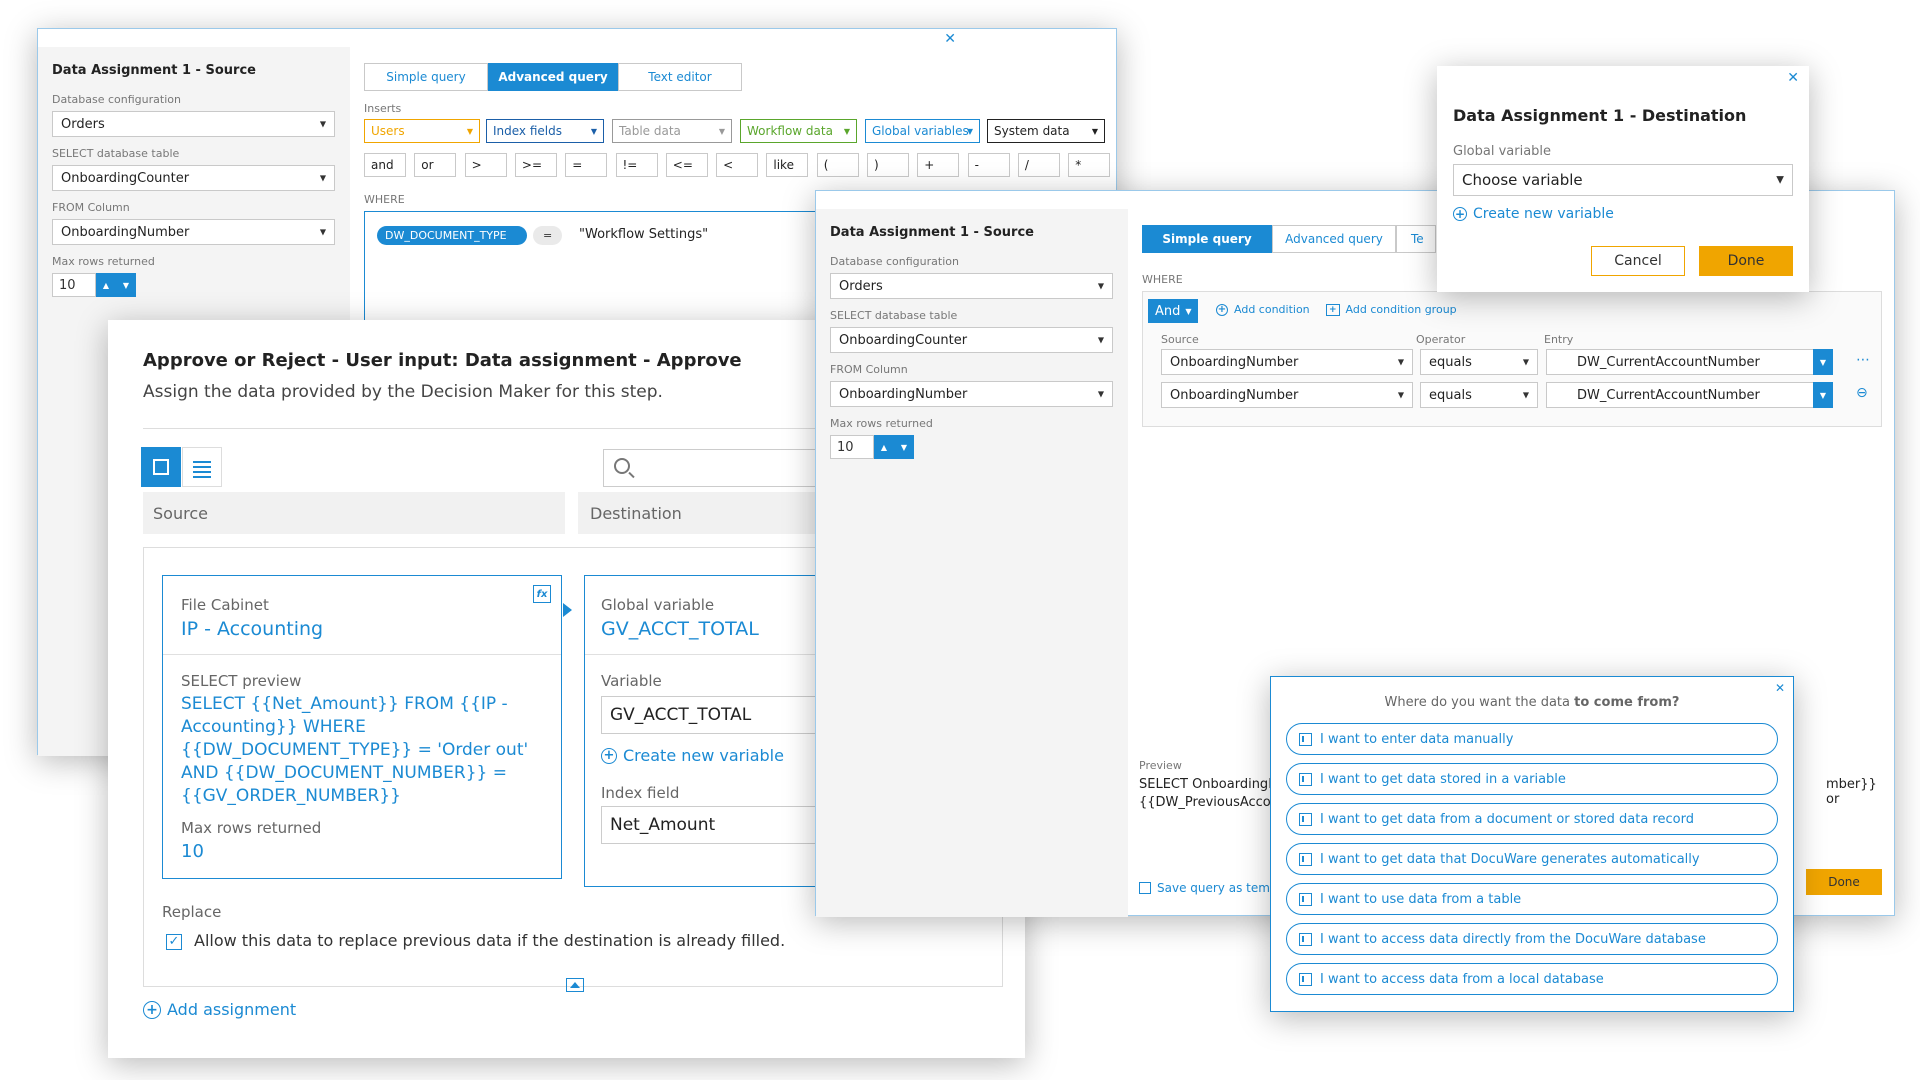 This screenshot has width=1920, height=1080. Describe the element at coordinates (721, 825) in the screenshot. I see `index-field-input: Net_Amount` at that location.